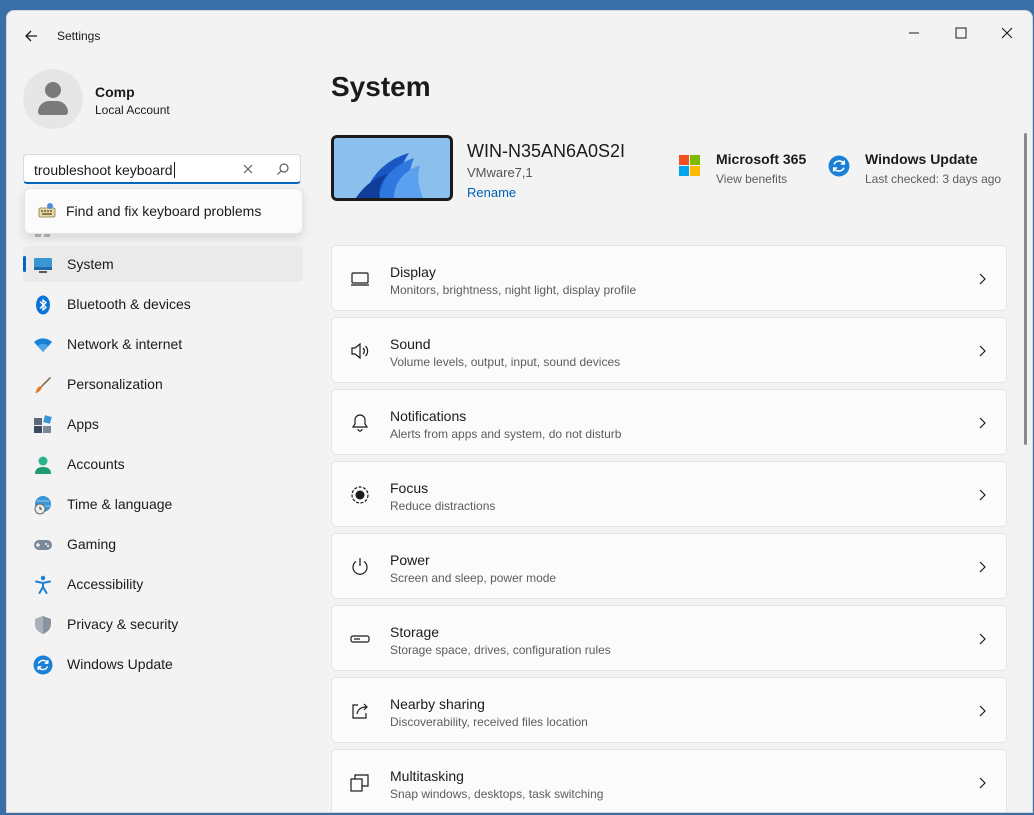  I want to click on microsoft-logo-icon, so click(689, 165).